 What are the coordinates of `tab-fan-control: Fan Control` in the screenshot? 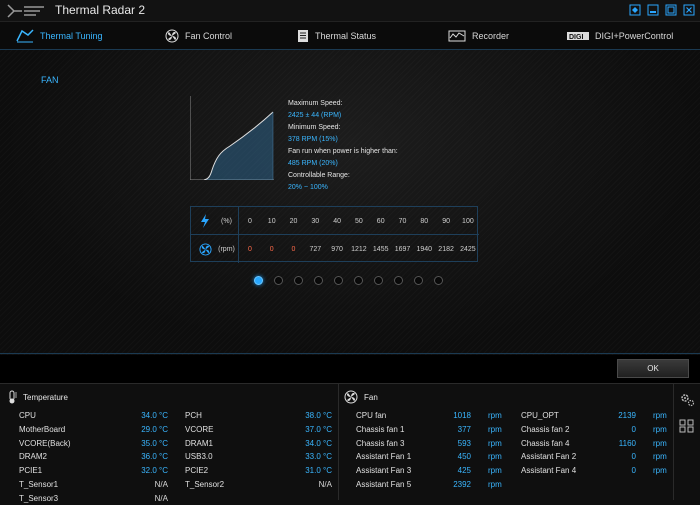 It's located at (198, 36).